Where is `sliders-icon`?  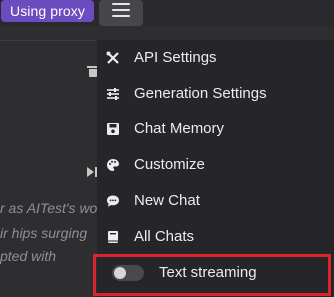 sliders-icon is located at coordinates (113, 94).